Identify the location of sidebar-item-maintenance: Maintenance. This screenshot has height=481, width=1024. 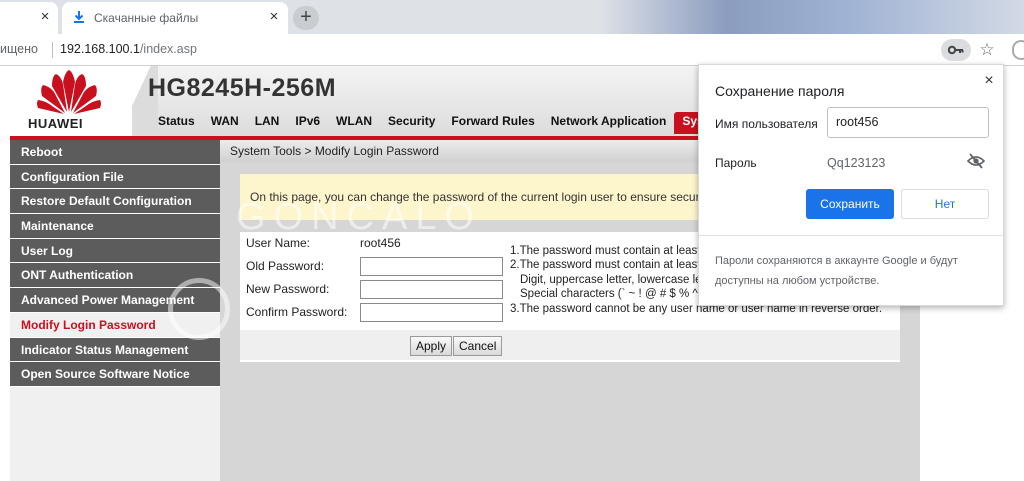
(115, 226).